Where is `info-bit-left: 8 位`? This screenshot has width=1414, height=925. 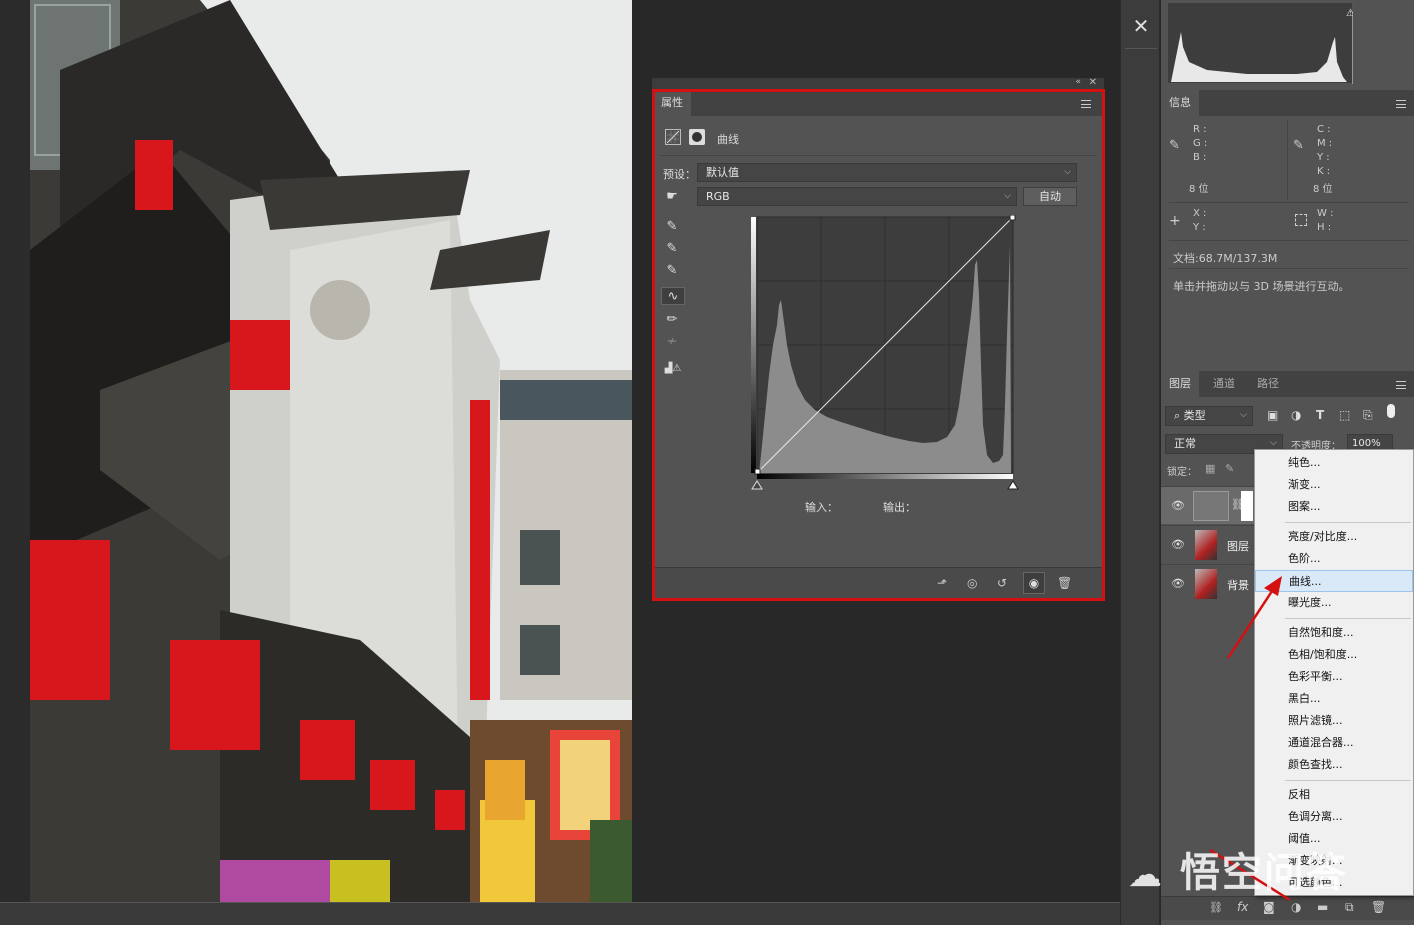 info-bit-left: 8 位 is located at coordinates (1199, 189).